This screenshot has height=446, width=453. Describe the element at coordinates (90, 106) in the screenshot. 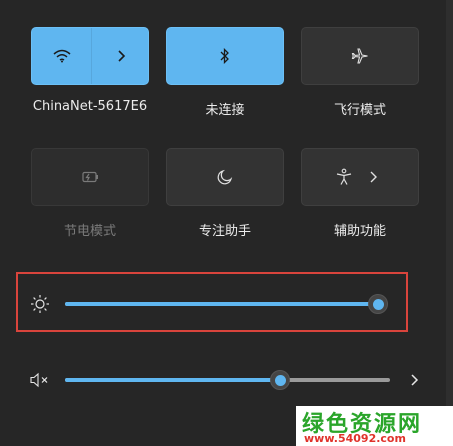

I see `wifi-tile-label: ChinaNet-5617E6` at that location.